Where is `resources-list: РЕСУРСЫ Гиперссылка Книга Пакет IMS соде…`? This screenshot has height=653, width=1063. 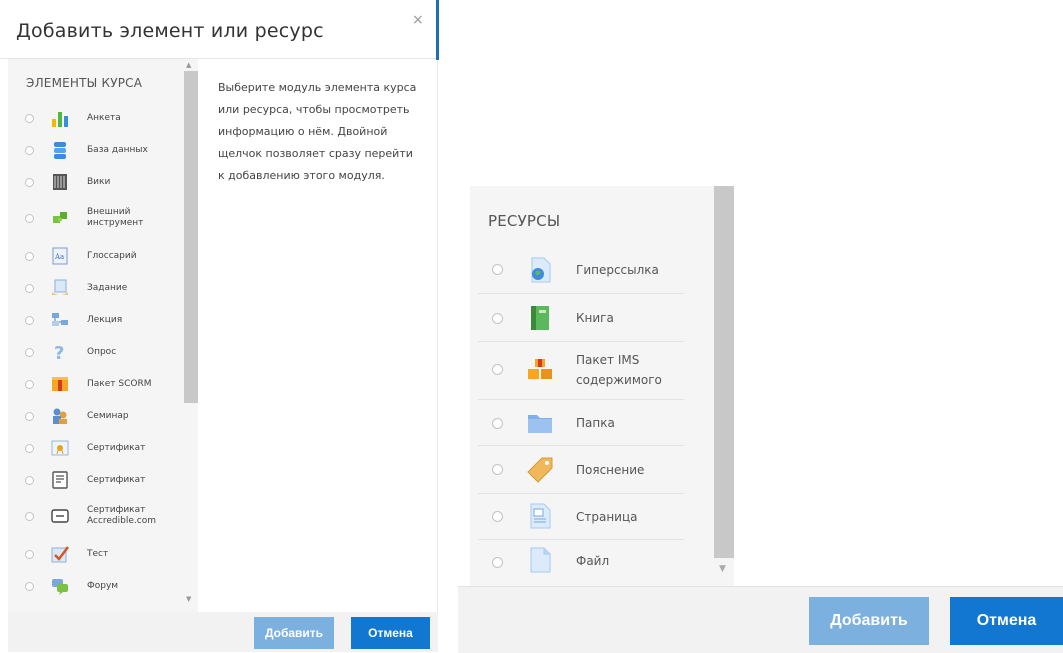
resources-list: РЕСУРСЫ Гиперссылка Книга Пакет IMS соде… is located at coordinates (592, 386).